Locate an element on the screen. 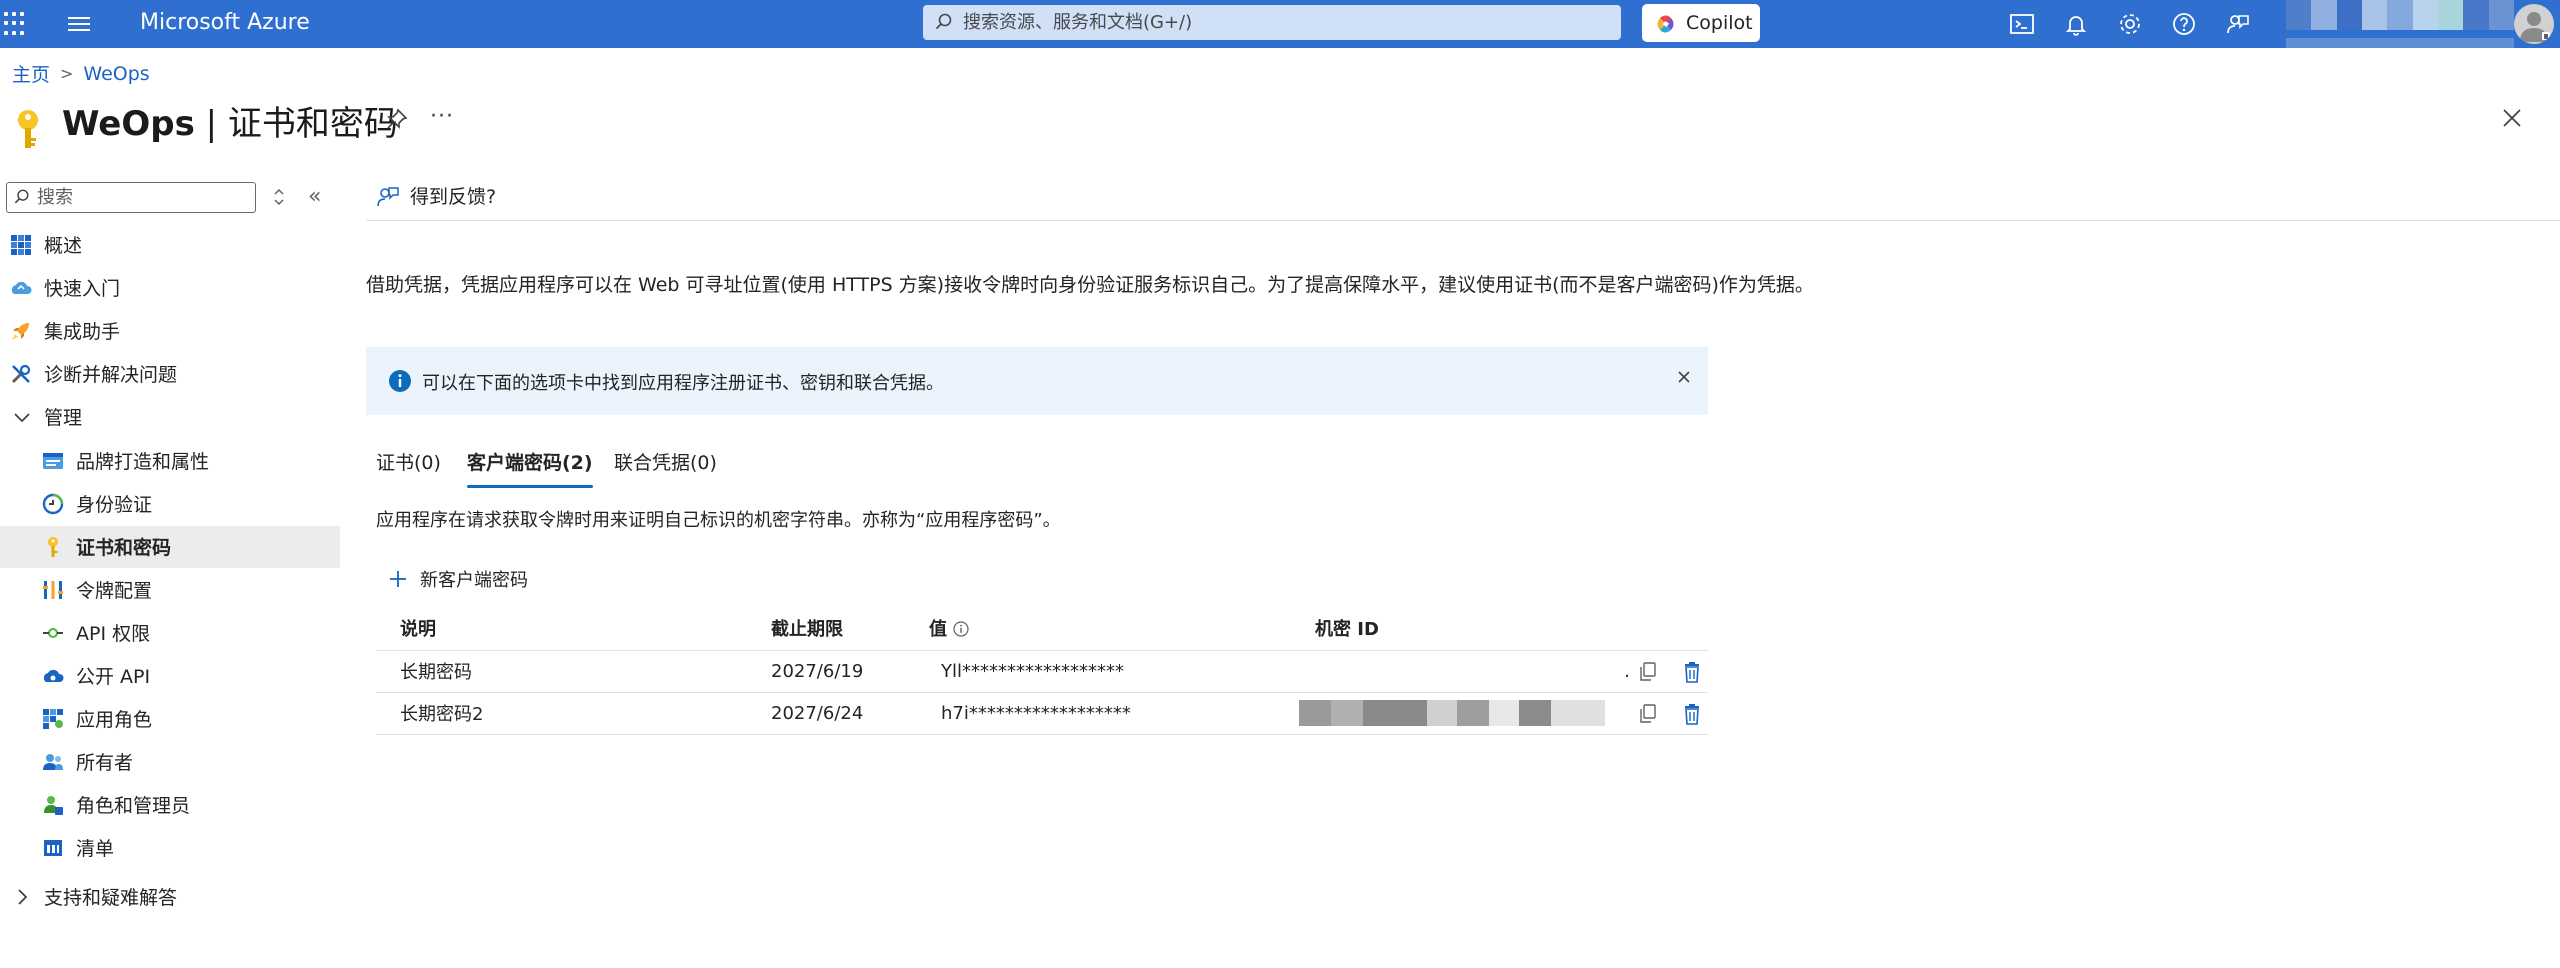 This screenshot has height=968, width=2560. table-row: 长期密码2 2027/6/24 h7i****************** is located at coordinates (1042, 713).